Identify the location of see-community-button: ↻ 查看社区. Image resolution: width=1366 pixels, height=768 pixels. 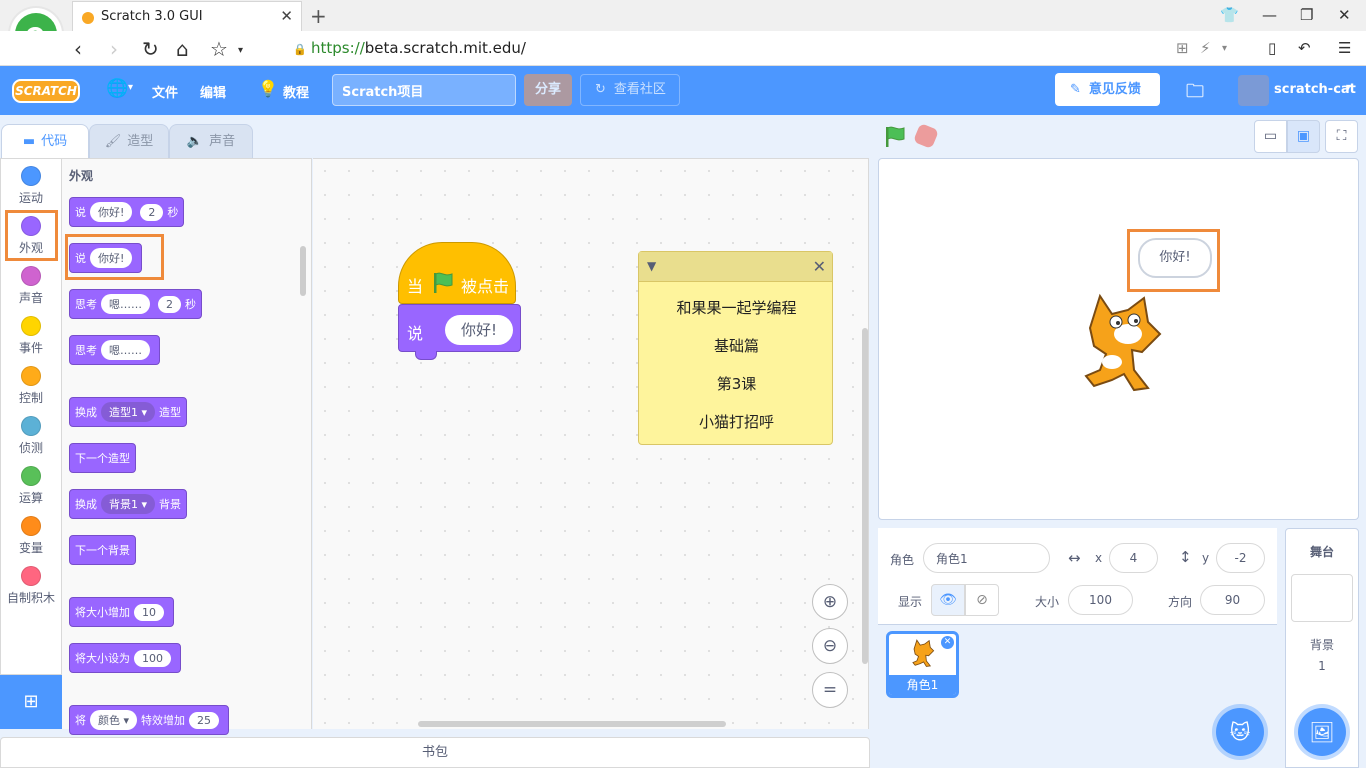
(630, 90).